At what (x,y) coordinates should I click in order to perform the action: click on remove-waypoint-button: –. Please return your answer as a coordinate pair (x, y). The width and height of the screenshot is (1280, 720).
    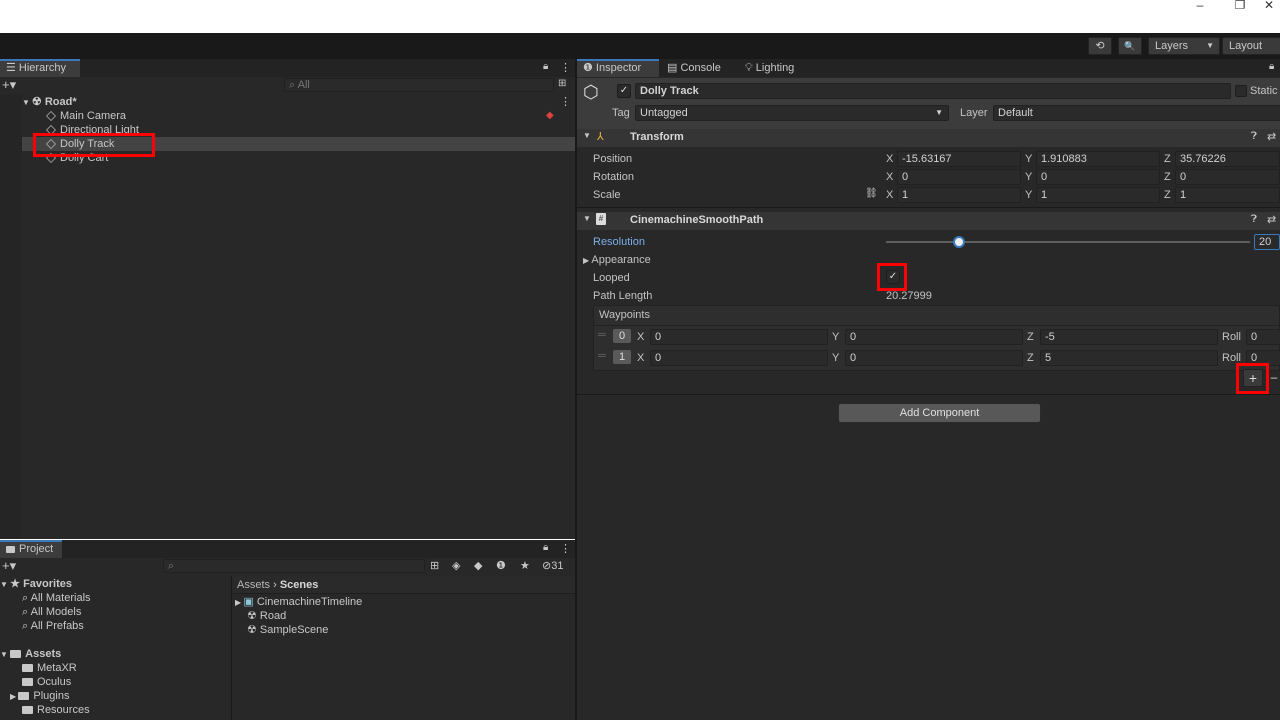
    Looking at the image, I should click on (1274, 378).